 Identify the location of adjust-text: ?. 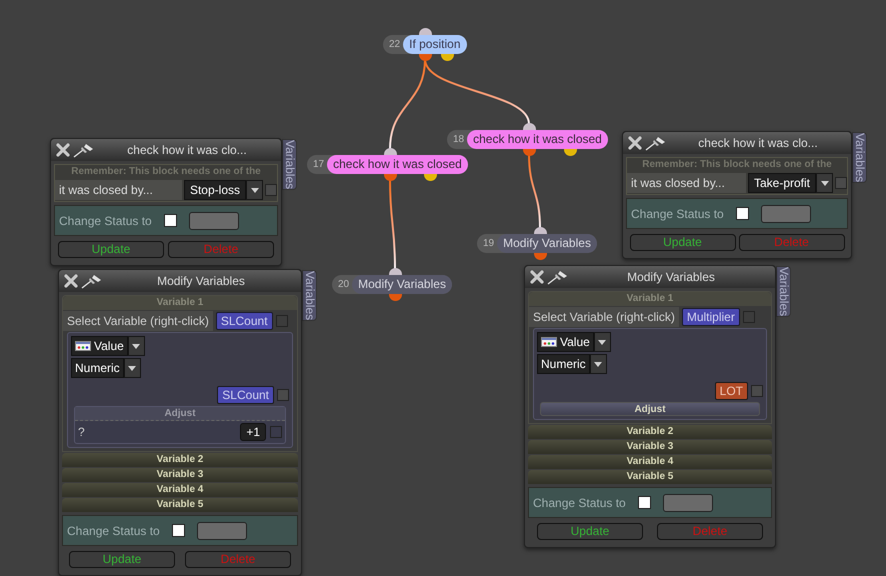
(82, 432).